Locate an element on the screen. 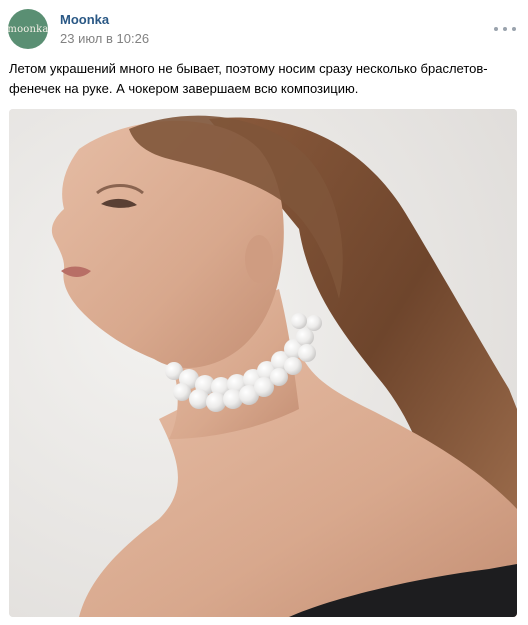  author-avatar: moonka is located at coordinates (28, 29).